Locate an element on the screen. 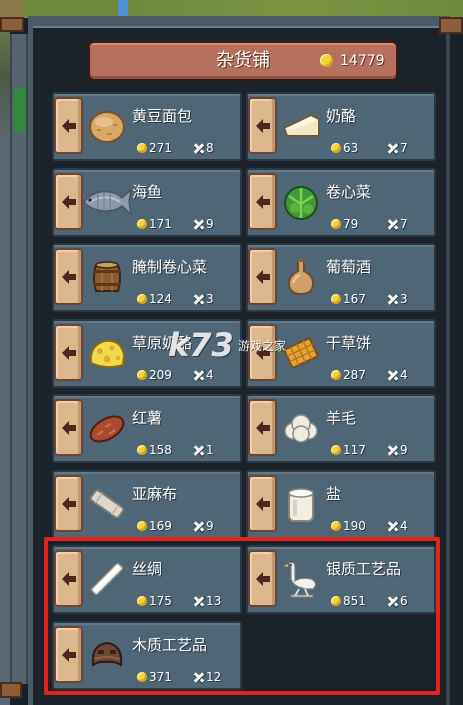  item-price: 171 is located at coordinates (160, 223).